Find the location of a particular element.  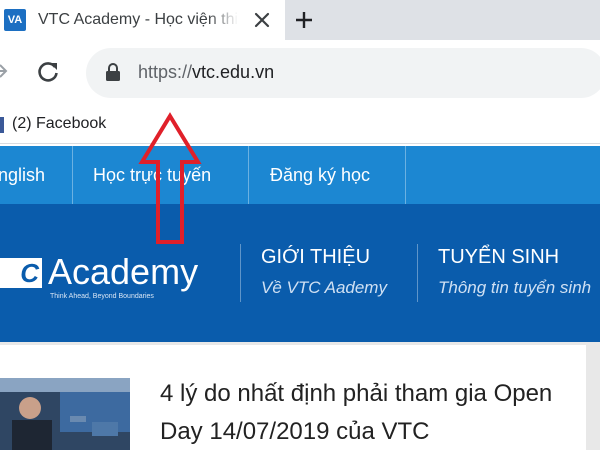

menu-admissions: TUYỂN SINH Thông tin tuyển sinh is located at coordinates (514, 272).